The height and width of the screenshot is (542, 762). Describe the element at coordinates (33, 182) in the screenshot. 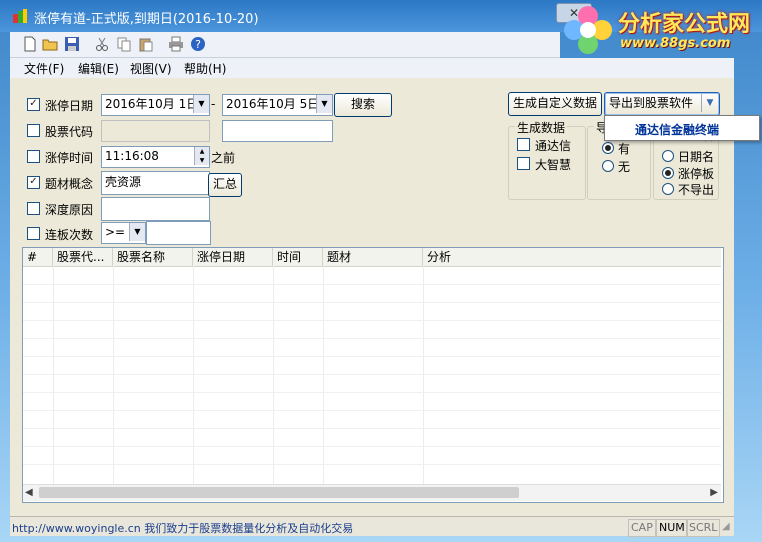

I see `concept-checkbox: ✓` at that location.